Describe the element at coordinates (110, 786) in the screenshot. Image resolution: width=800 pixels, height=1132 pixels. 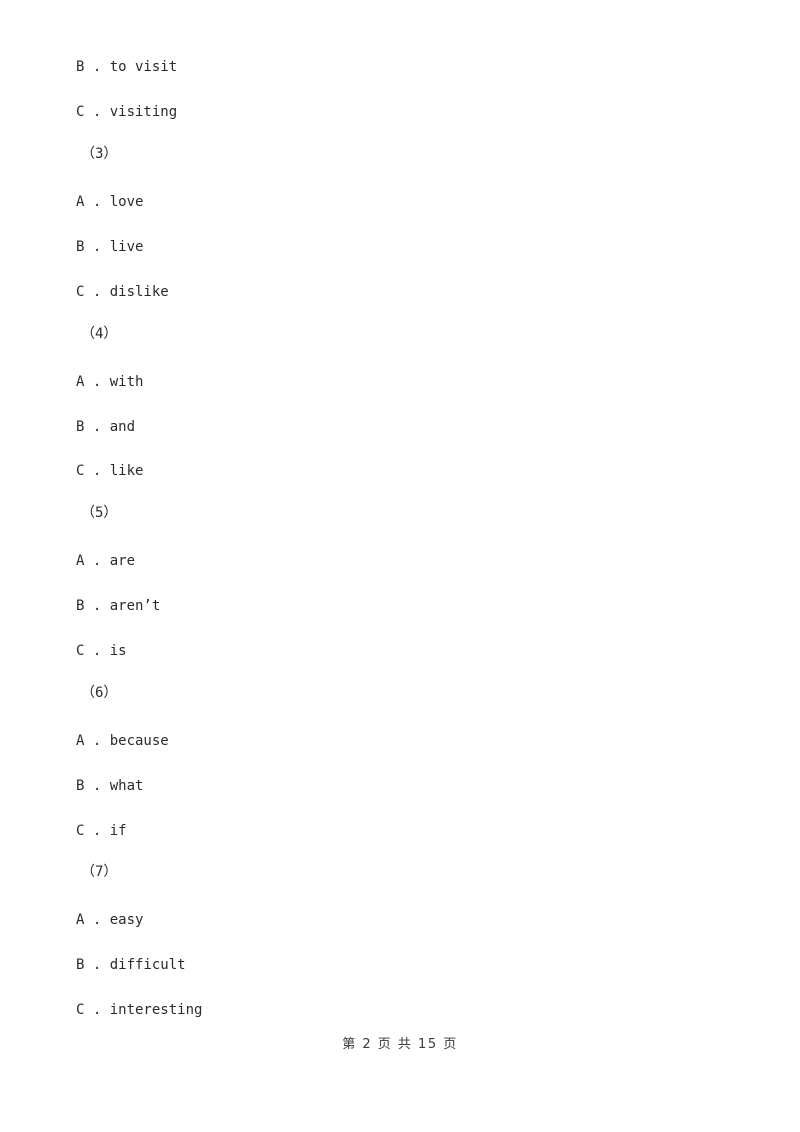
I see `answer-option: B . what` at that location.